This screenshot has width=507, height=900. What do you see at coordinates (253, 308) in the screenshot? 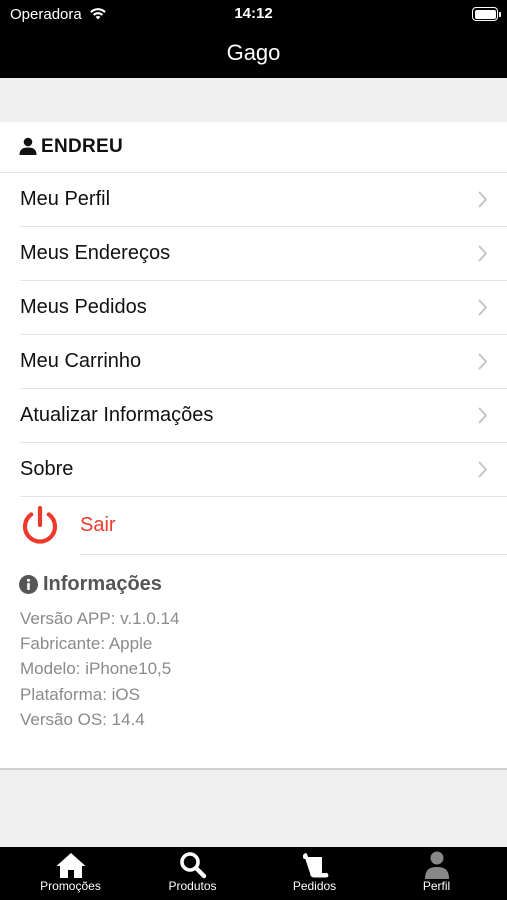
I see `menu-item-meus-pedidos: Meus Pedidos` at bounding box center [253, 308].